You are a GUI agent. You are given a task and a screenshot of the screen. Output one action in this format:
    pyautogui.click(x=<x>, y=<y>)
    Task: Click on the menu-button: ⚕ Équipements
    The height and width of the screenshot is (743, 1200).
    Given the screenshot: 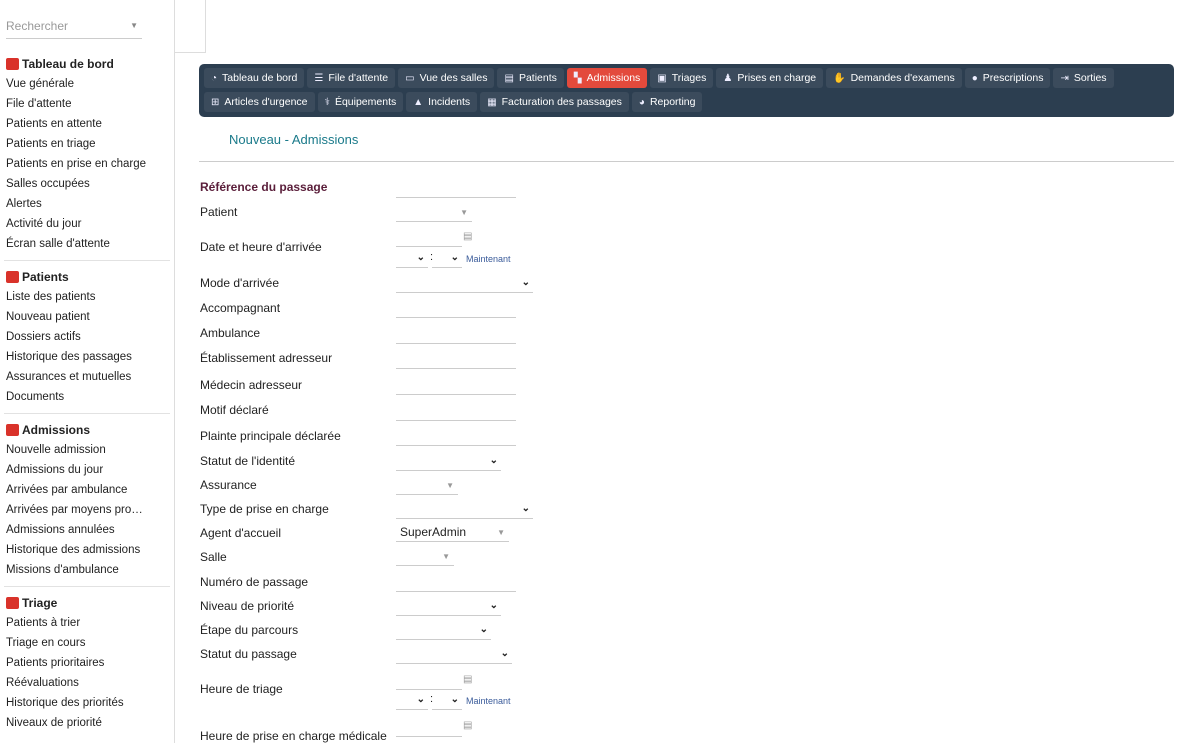 What is the action you would take?
    pyautogui.click(x=360, y=102)
    